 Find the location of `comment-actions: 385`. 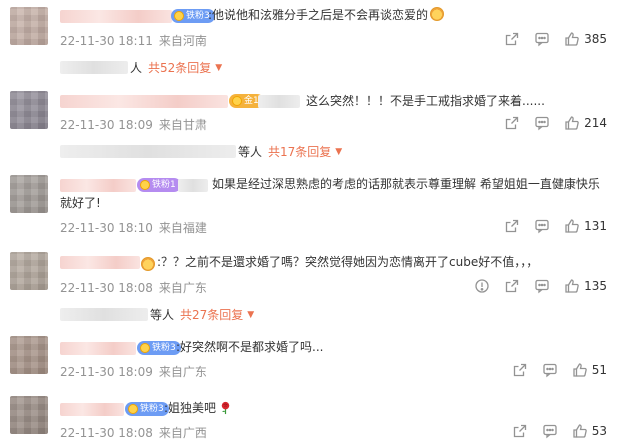

comment-actions: 385 is located at coordinates (548, 39).